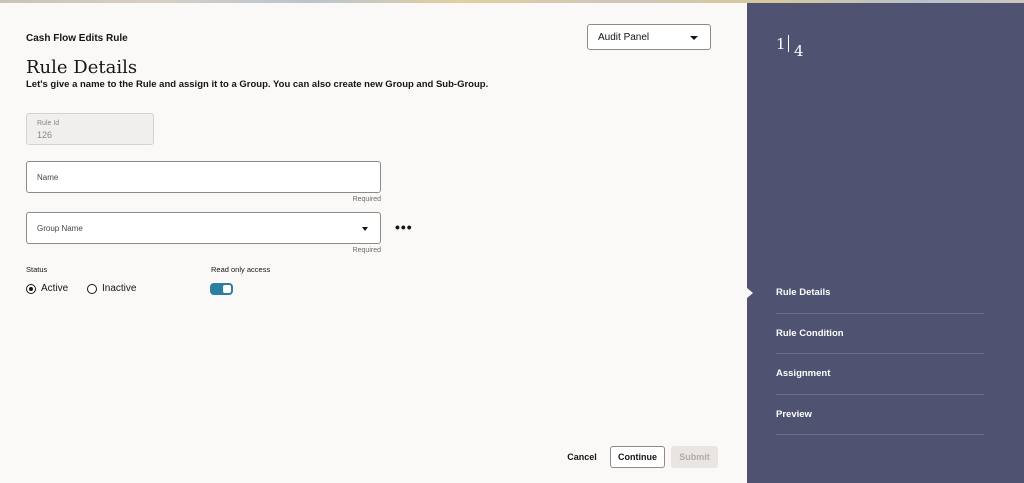 The image size is (1024, 483). Describe the element at coordinates (366, 199) in the screenshot. I see `name-required-hint: Required` at that location.